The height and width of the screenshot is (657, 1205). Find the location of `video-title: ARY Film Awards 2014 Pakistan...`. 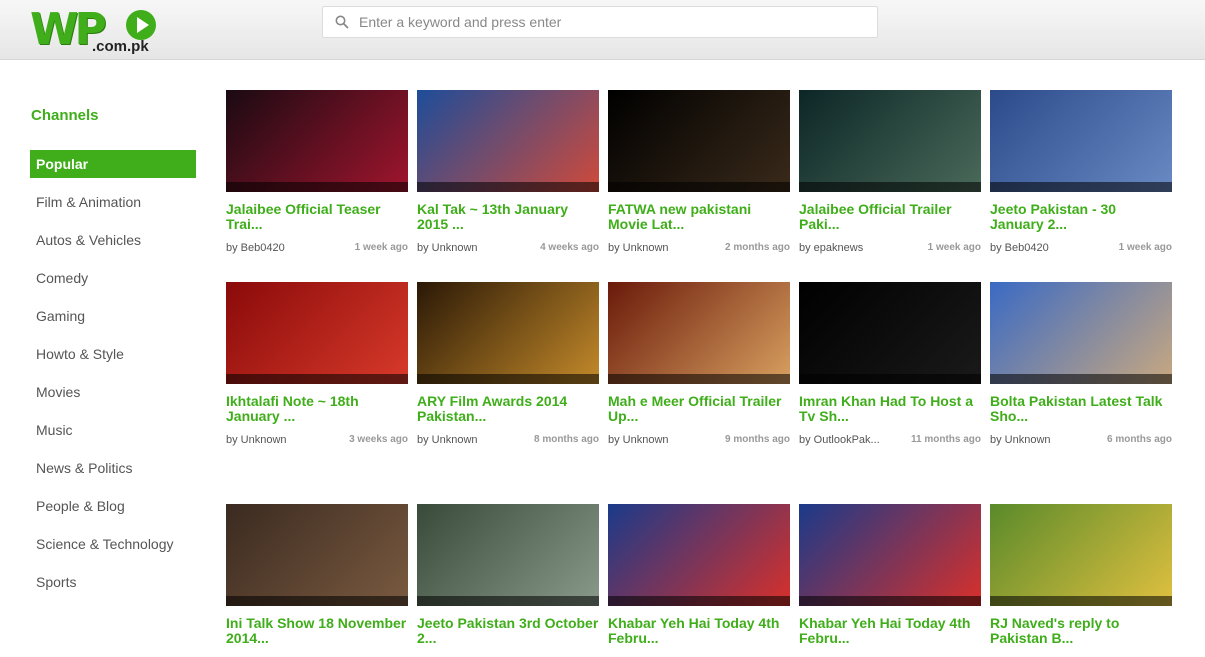

video-title: ARY Film Awards 2014 Pakistan... is located at coordinates (508, 409).